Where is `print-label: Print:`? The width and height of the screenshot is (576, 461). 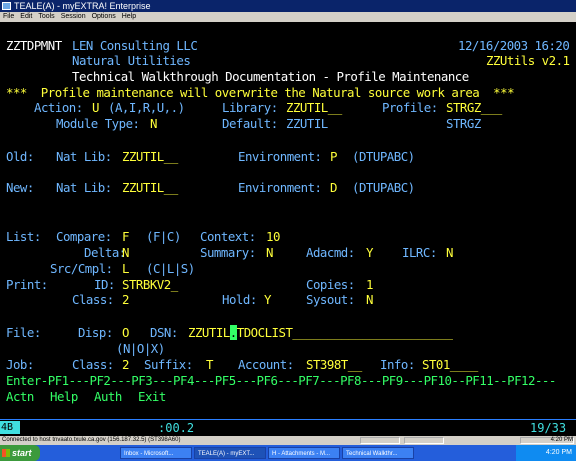 print-label: Print: is located at coordinates (27, 284).